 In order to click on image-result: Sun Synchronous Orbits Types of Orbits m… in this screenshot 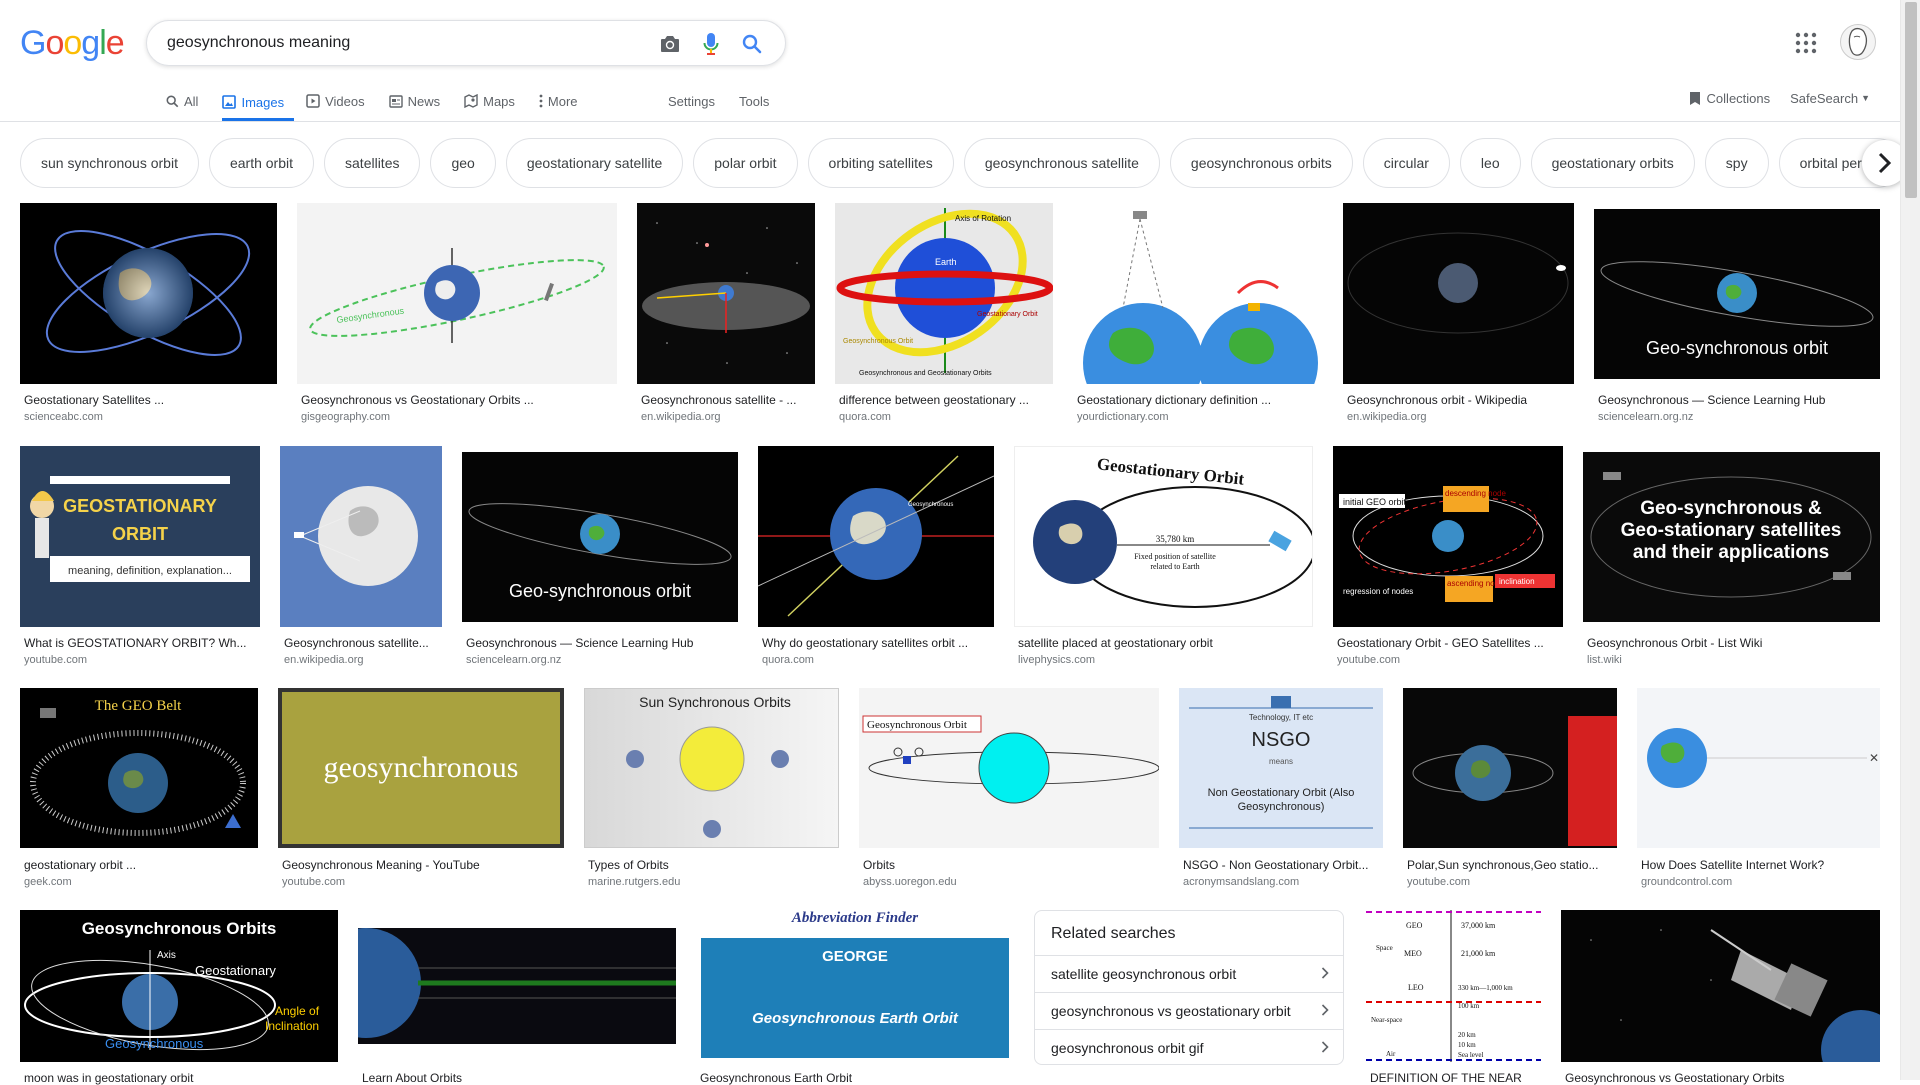, I will do `click(711, 788)`.